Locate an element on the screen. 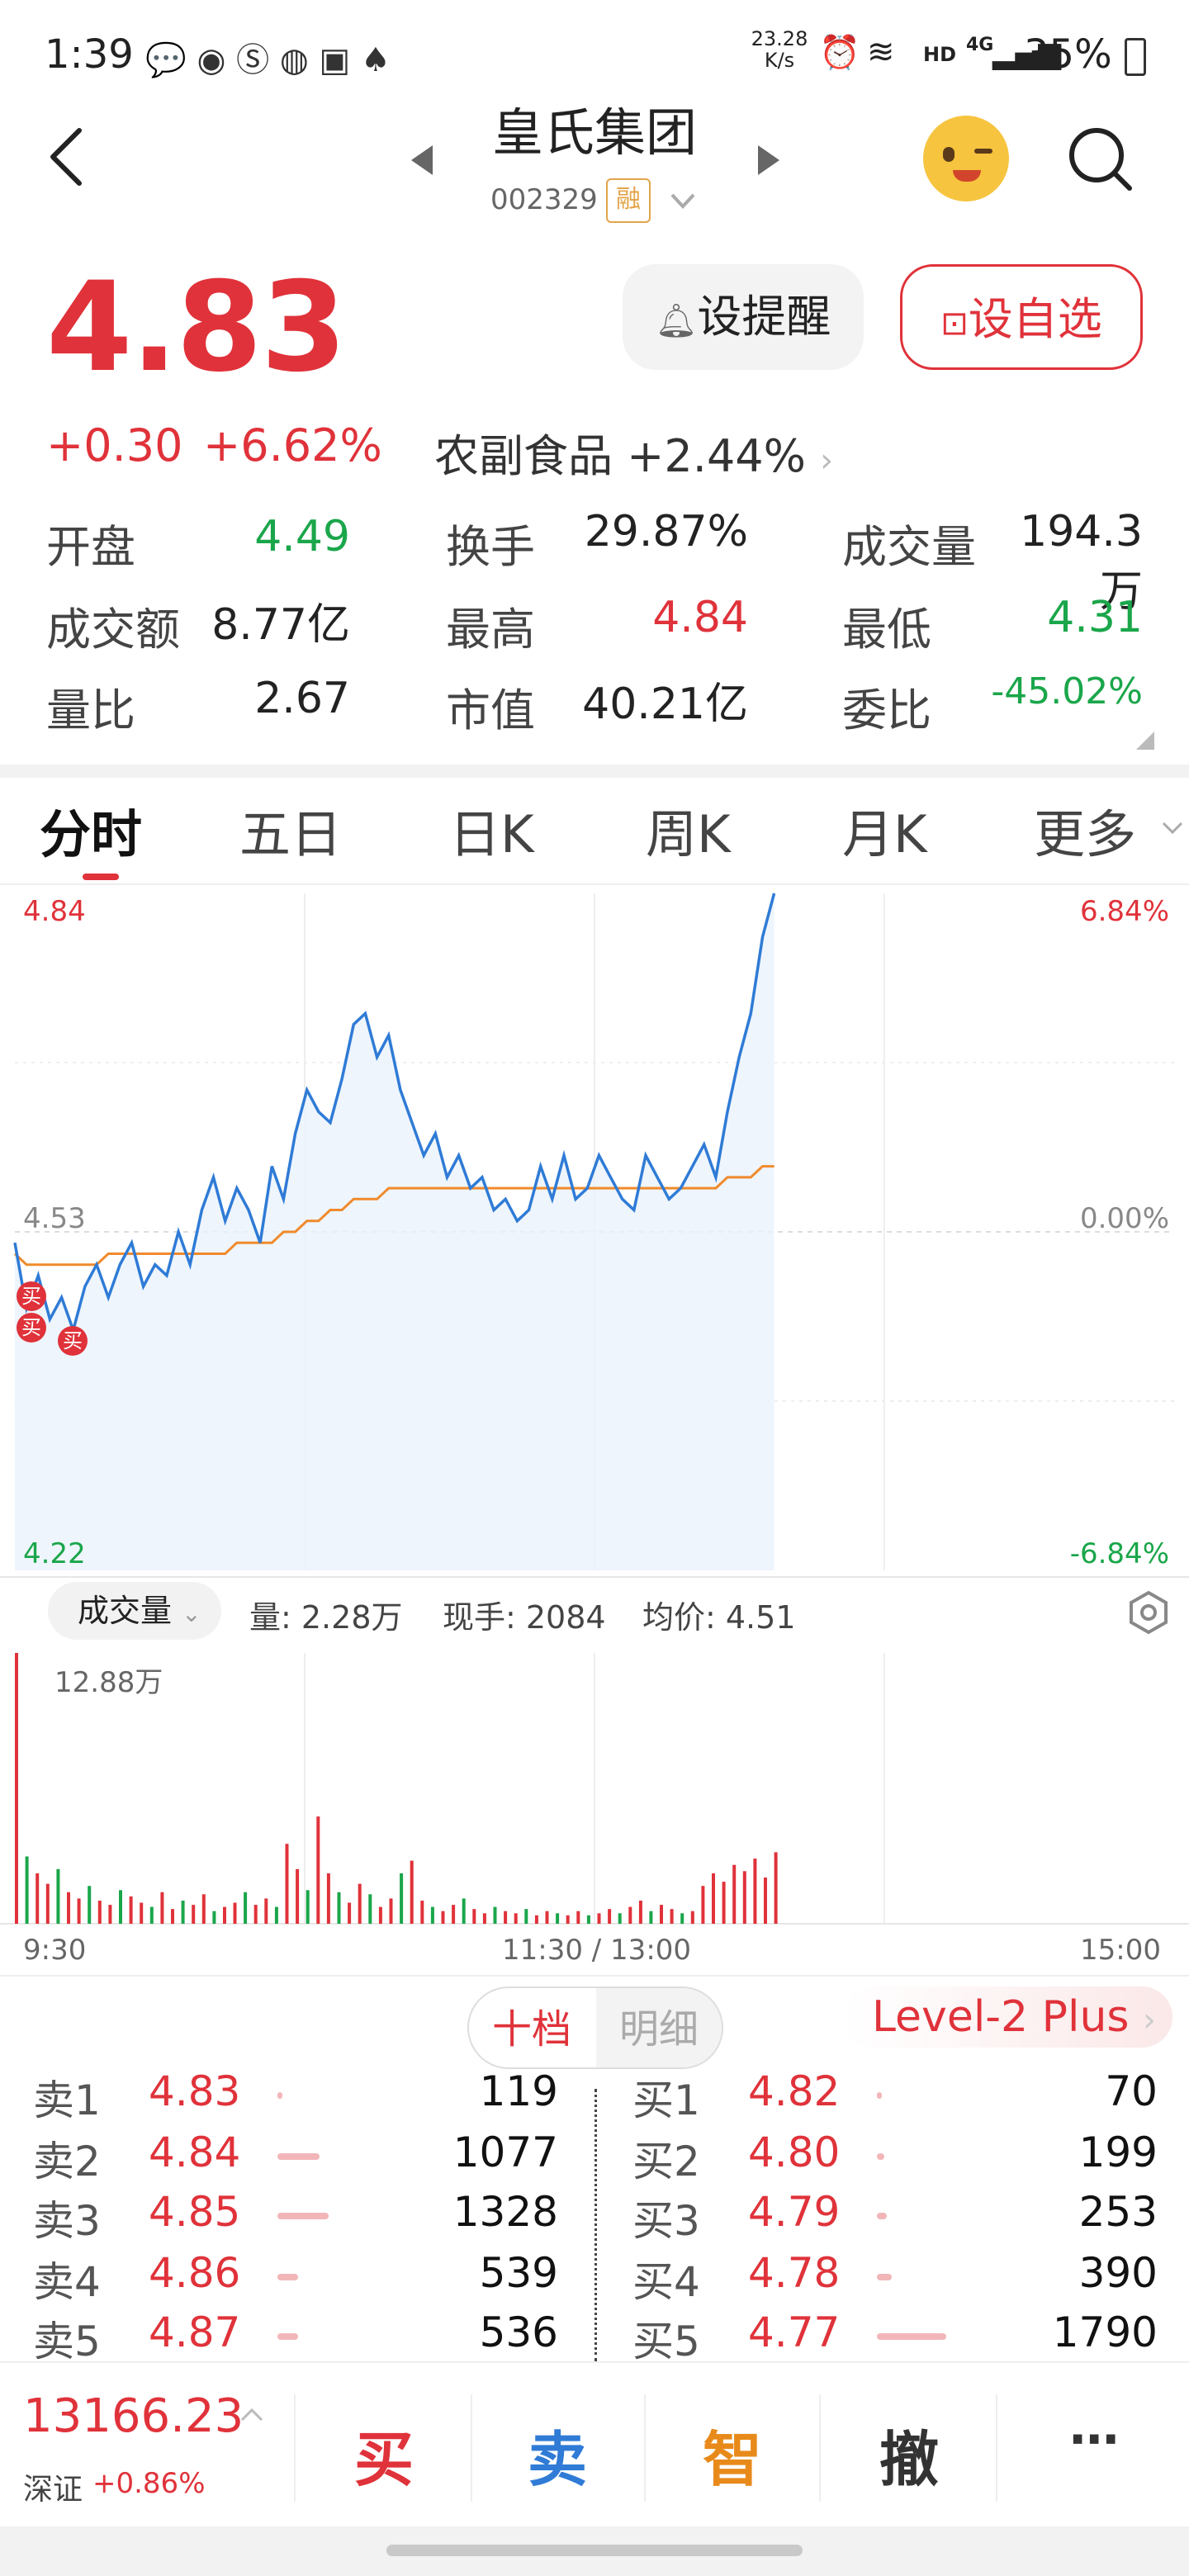 This screenshot has height=2576, width=1189. add-watchlist-button: ⊡设自选 is located at coordinates (1021, 317).